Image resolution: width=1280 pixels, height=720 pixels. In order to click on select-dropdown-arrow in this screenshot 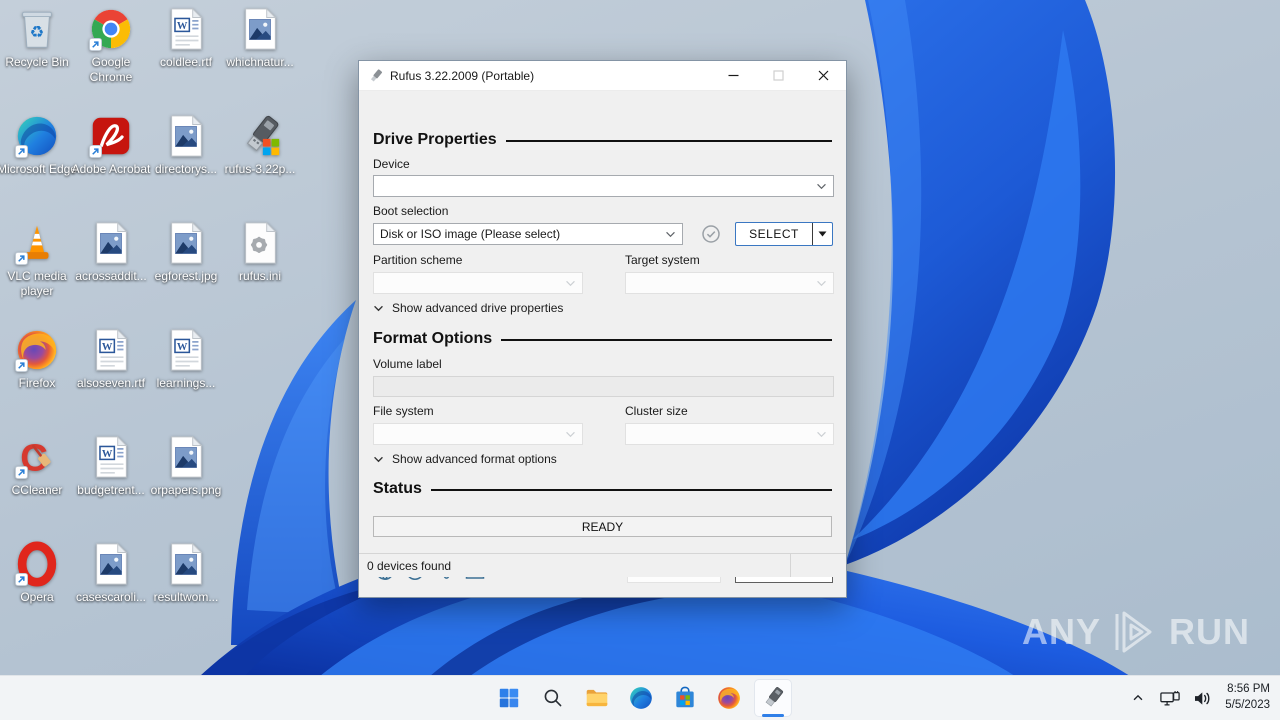, I will do `click(822, 234)`.